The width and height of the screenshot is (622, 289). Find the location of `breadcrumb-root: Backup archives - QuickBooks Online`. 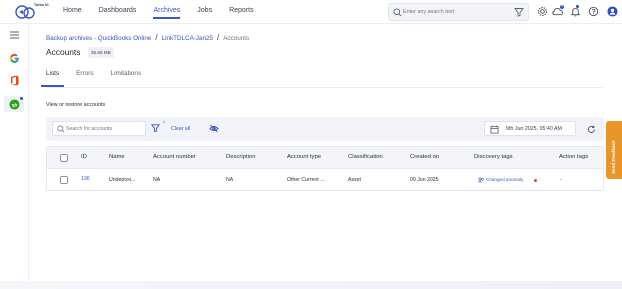

breadcrumb-root: Backup archives - QuickBooks Online is located at coordinates (98, 38).